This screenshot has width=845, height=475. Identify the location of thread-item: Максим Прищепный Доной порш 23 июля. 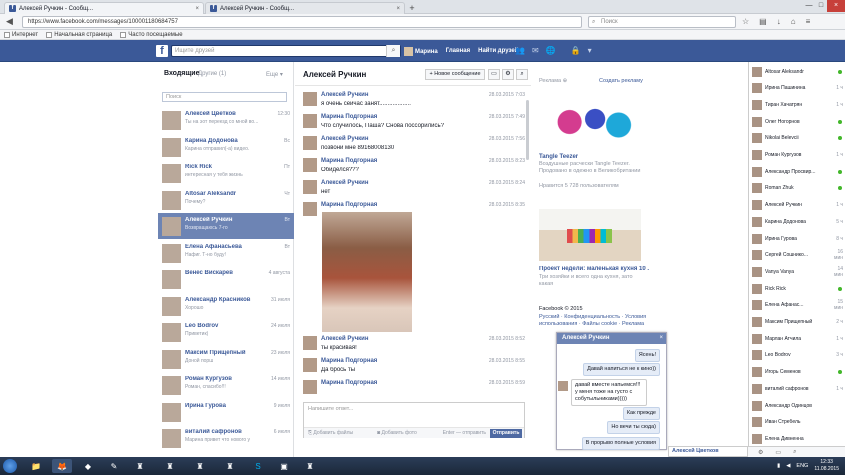
(226, 359).